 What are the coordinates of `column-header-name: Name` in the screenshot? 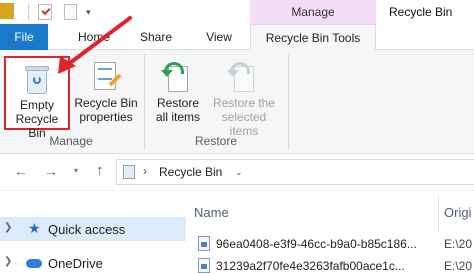 It's located at (211, 212).